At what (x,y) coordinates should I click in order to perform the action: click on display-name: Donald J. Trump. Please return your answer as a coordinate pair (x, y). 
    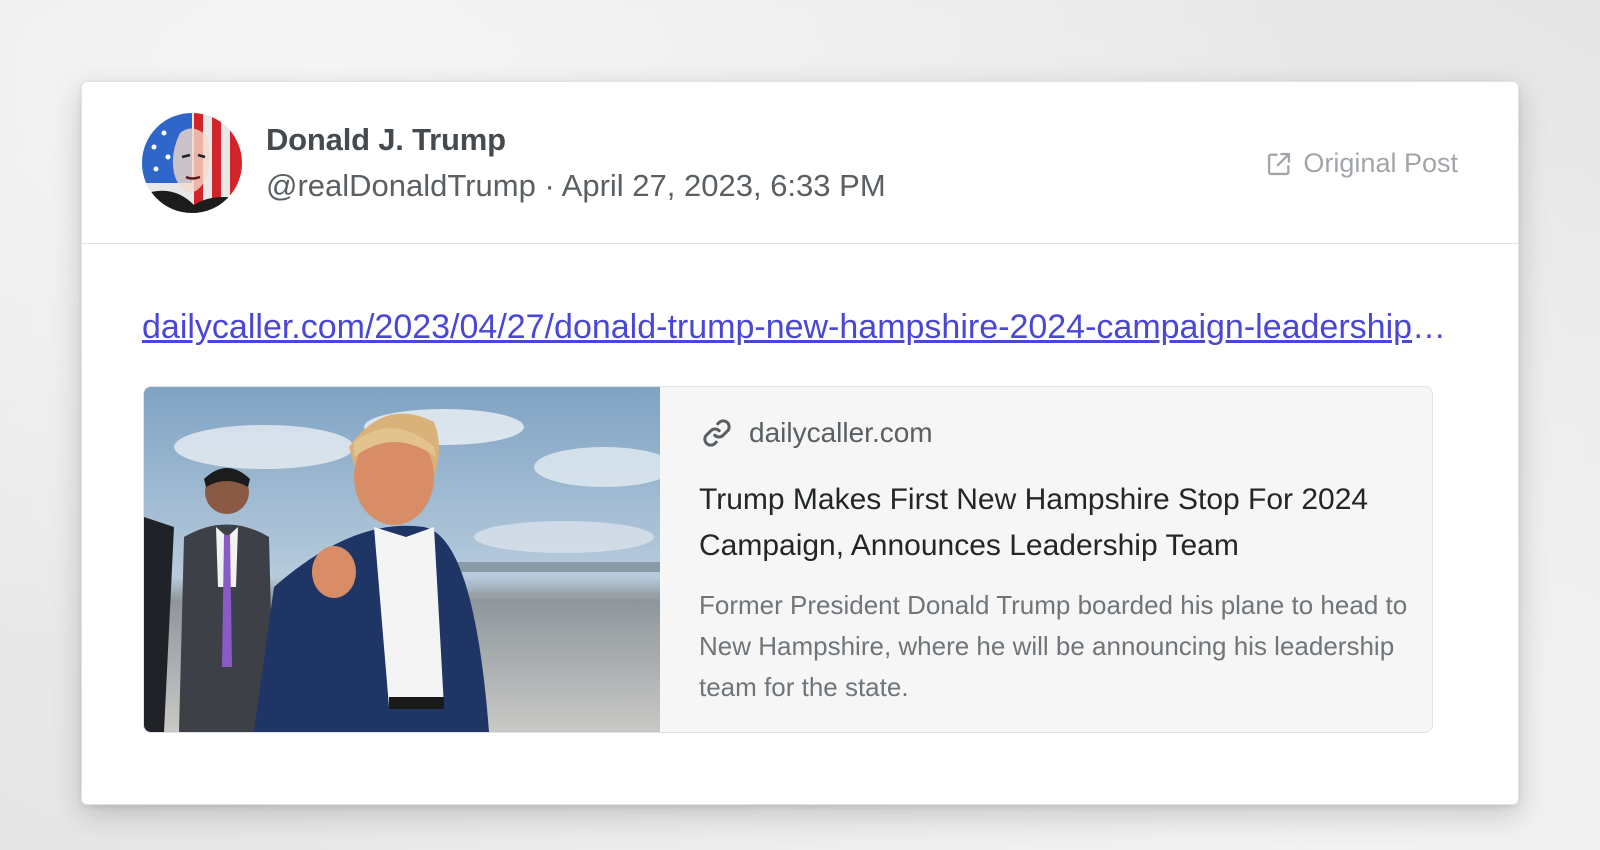
    Looking at the image, I should click on (386, 140).